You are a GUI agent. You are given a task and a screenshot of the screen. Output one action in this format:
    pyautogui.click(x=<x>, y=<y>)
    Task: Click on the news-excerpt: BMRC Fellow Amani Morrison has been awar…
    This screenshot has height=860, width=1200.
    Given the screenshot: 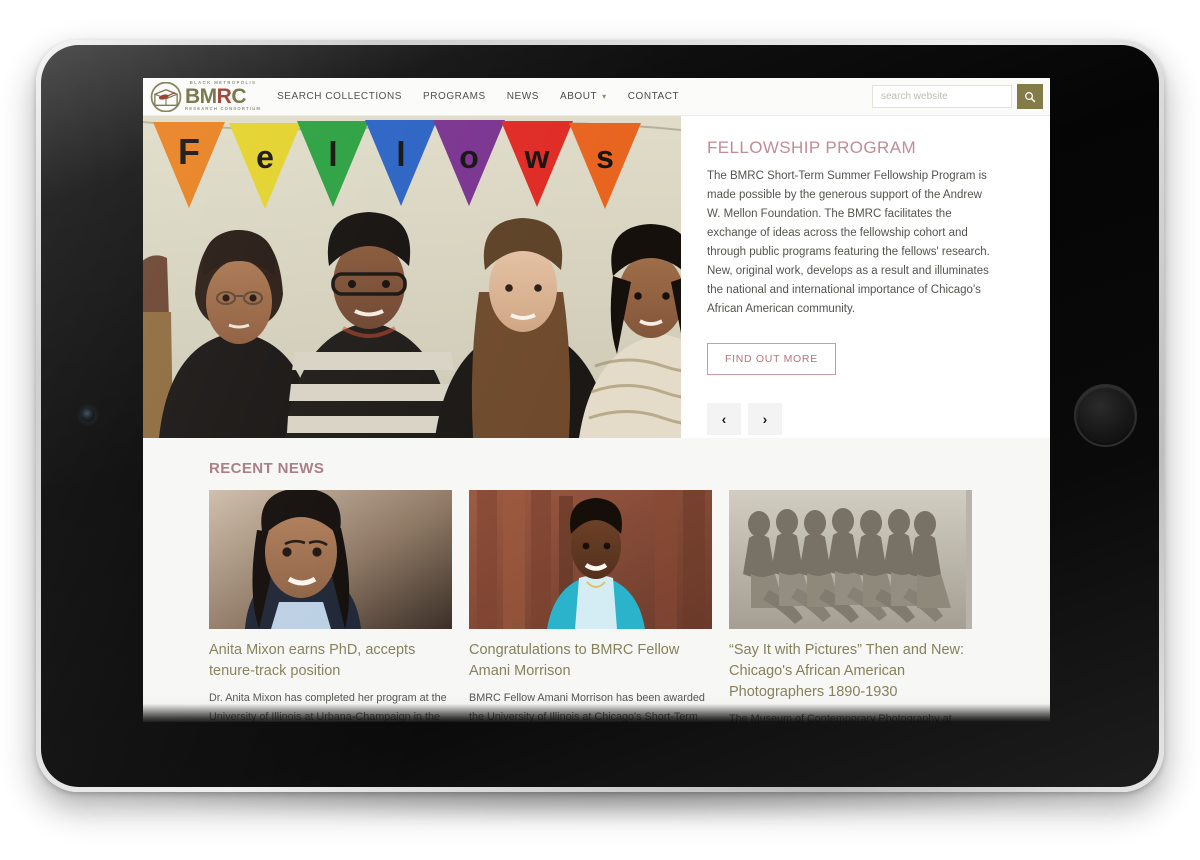 What is the action you would take?
    pyautogui.click(x=587, y=707)
    